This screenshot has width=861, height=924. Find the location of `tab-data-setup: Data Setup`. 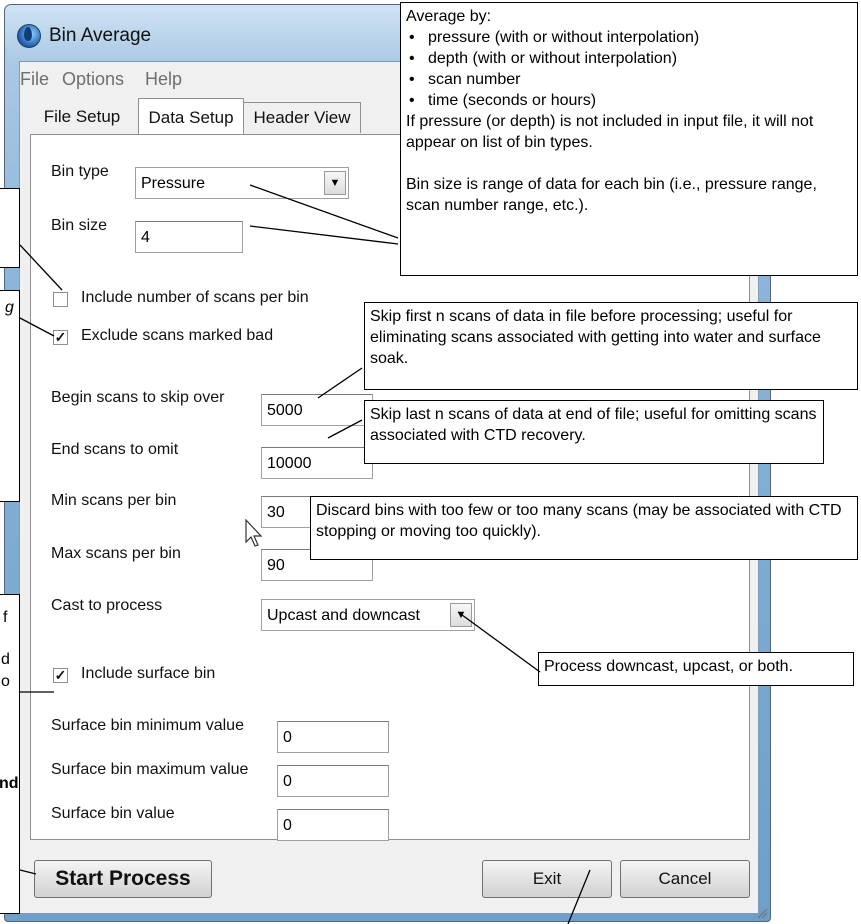

tab-data-setup: Data Setup is located at coordinates (191, 116).